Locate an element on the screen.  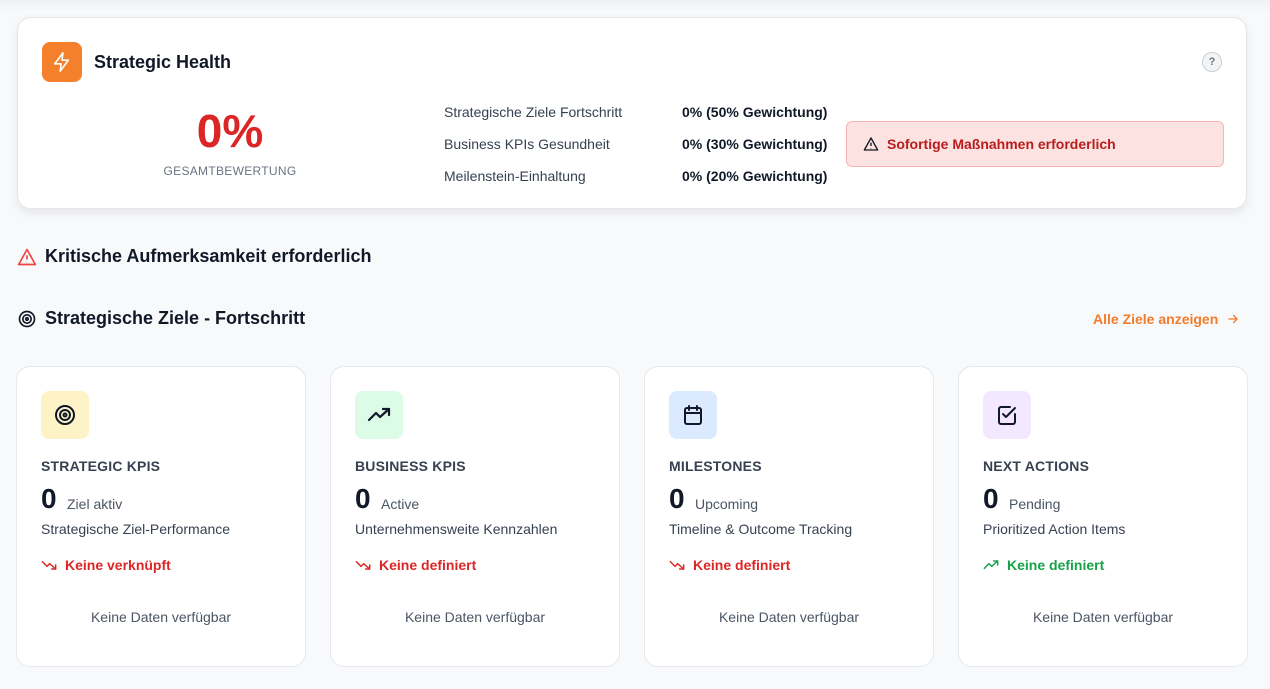
top-shadow is located at coordinates (635, 6).